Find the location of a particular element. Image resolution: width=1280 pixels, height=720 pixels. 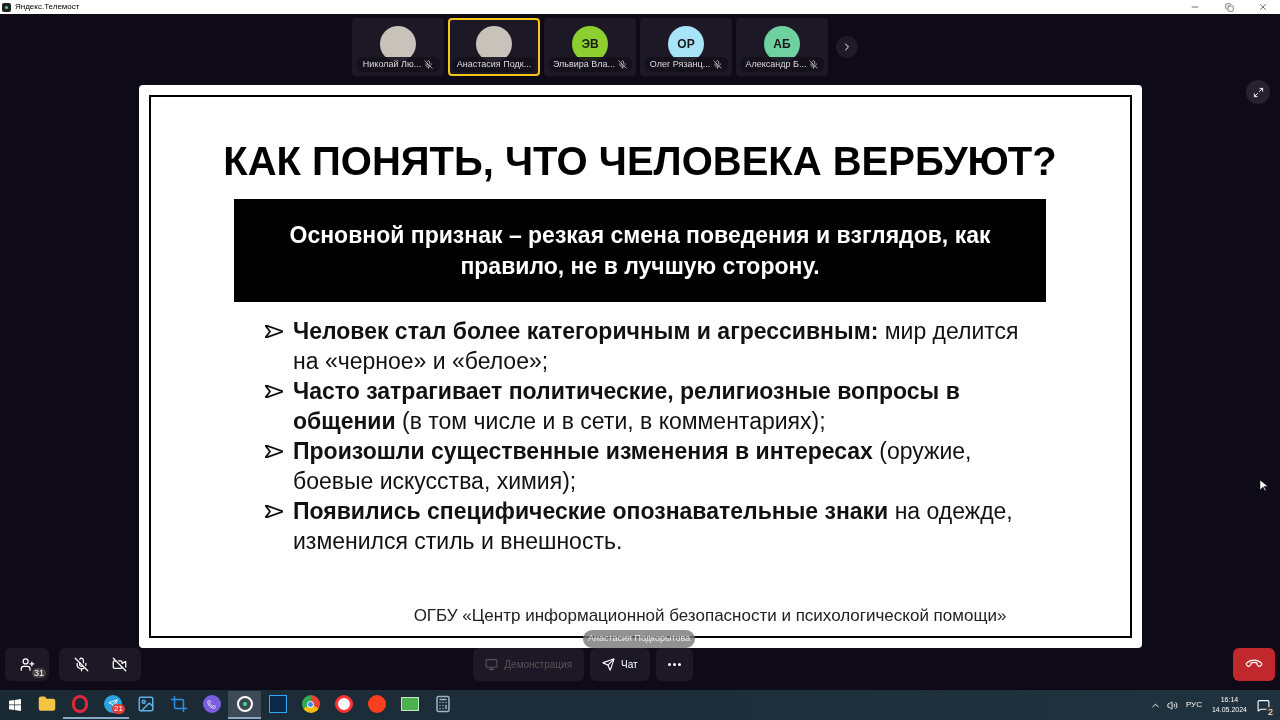

monitor-icon is located at coordinates (492, 664).